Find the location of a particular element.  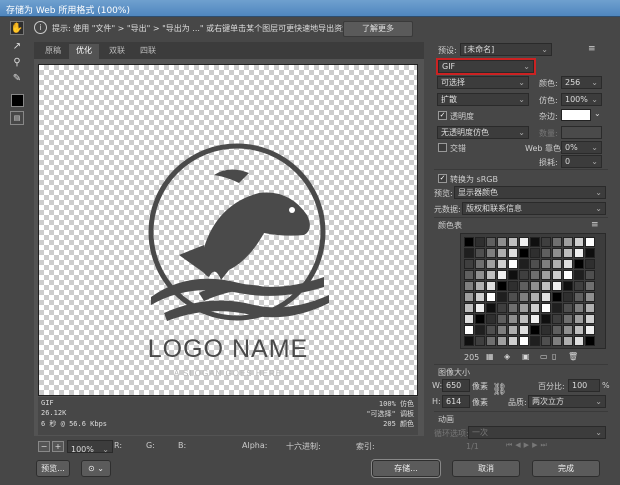

color-table-menu-icon: ≡ is located at coordinates (595, 225).